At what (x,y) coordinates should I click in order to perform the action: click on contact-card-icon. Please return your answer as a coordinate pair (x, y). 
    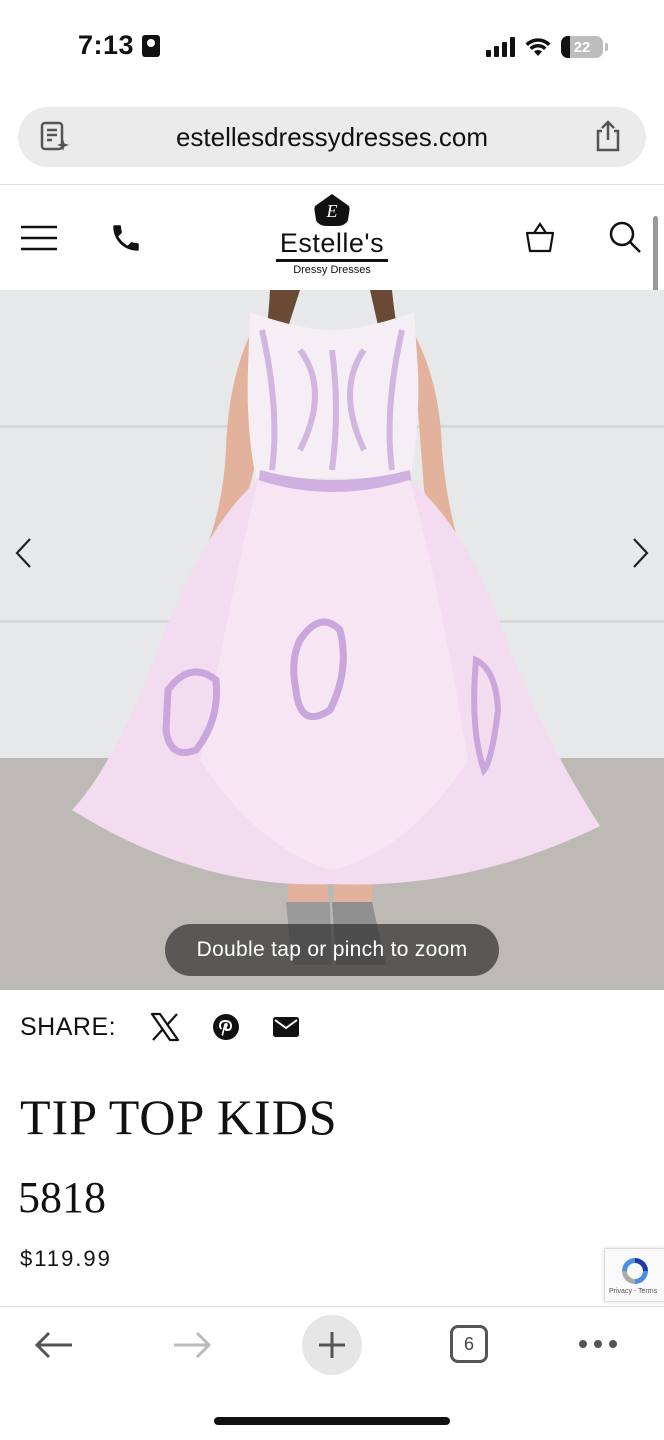
    Looking at the image, I should click on (151, 45).